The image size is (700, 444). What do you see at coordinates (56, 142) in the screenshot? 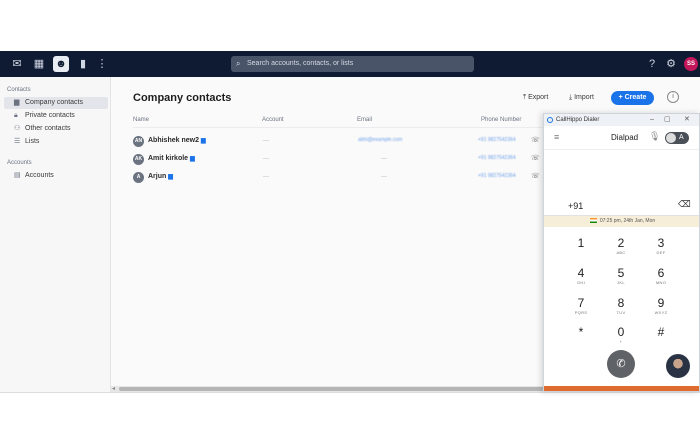
I see `sidebar-item-lists: ☰ Lists` at bounding box center [56, 142].